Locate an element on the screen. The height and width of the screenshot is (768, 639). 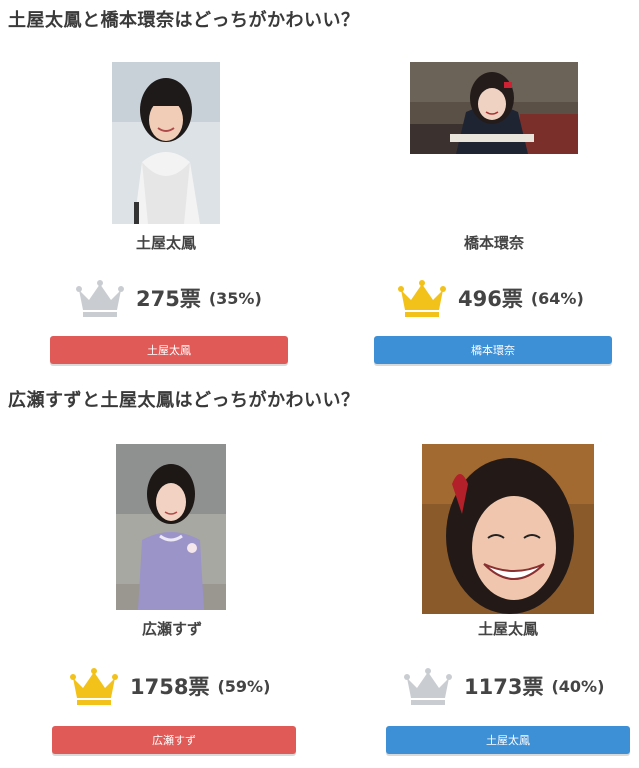
poll-1-right-vote-button: 橋本環奈 is located at coordinates (493, 350).